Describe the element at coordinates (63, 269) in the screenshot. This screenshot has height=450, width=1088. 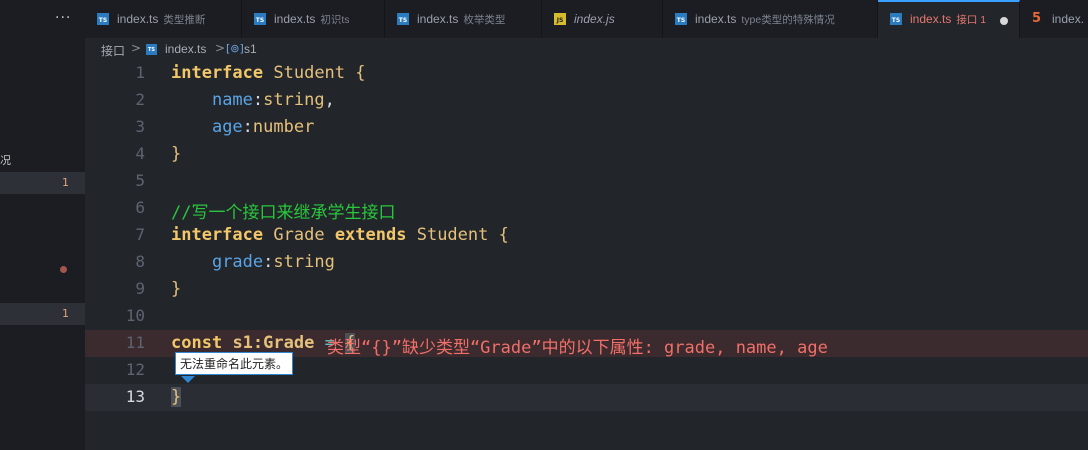
I see `modified-dot-icon` at that location.